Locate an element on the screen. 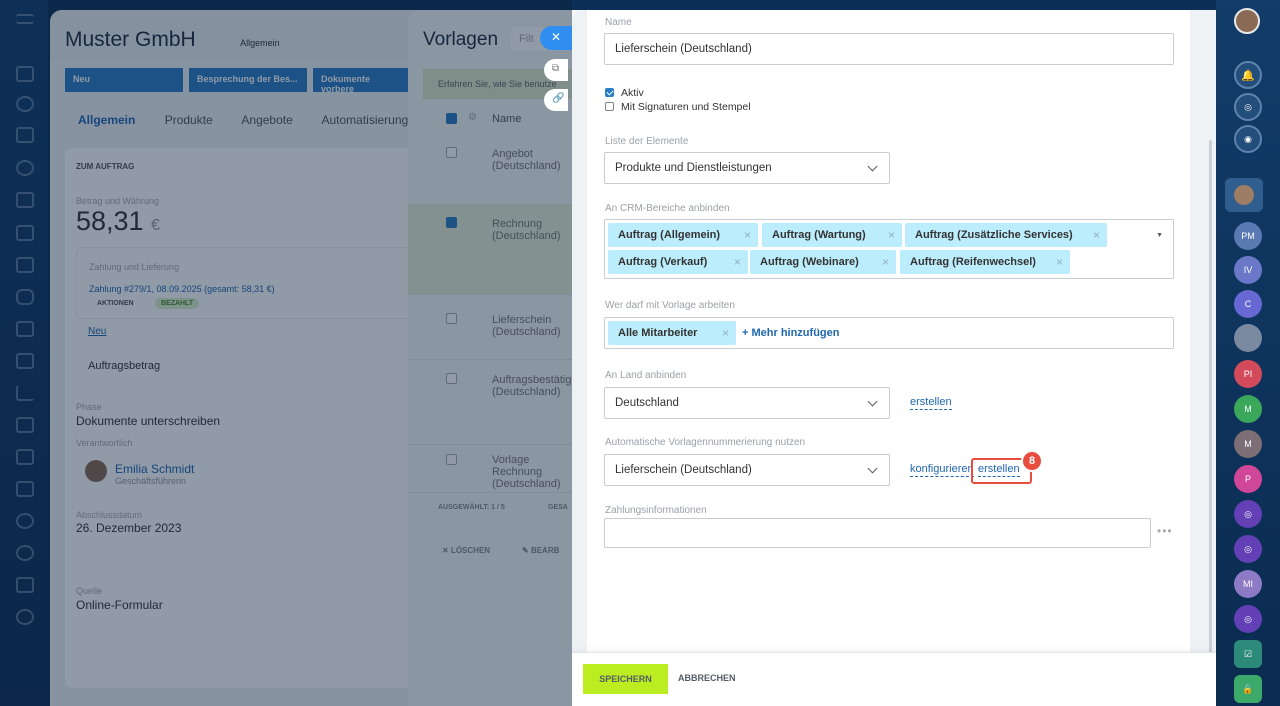 This screenshot has height=706, width=1280. cancel-button: ABBRECHEN is located at coordinates (707, 678).